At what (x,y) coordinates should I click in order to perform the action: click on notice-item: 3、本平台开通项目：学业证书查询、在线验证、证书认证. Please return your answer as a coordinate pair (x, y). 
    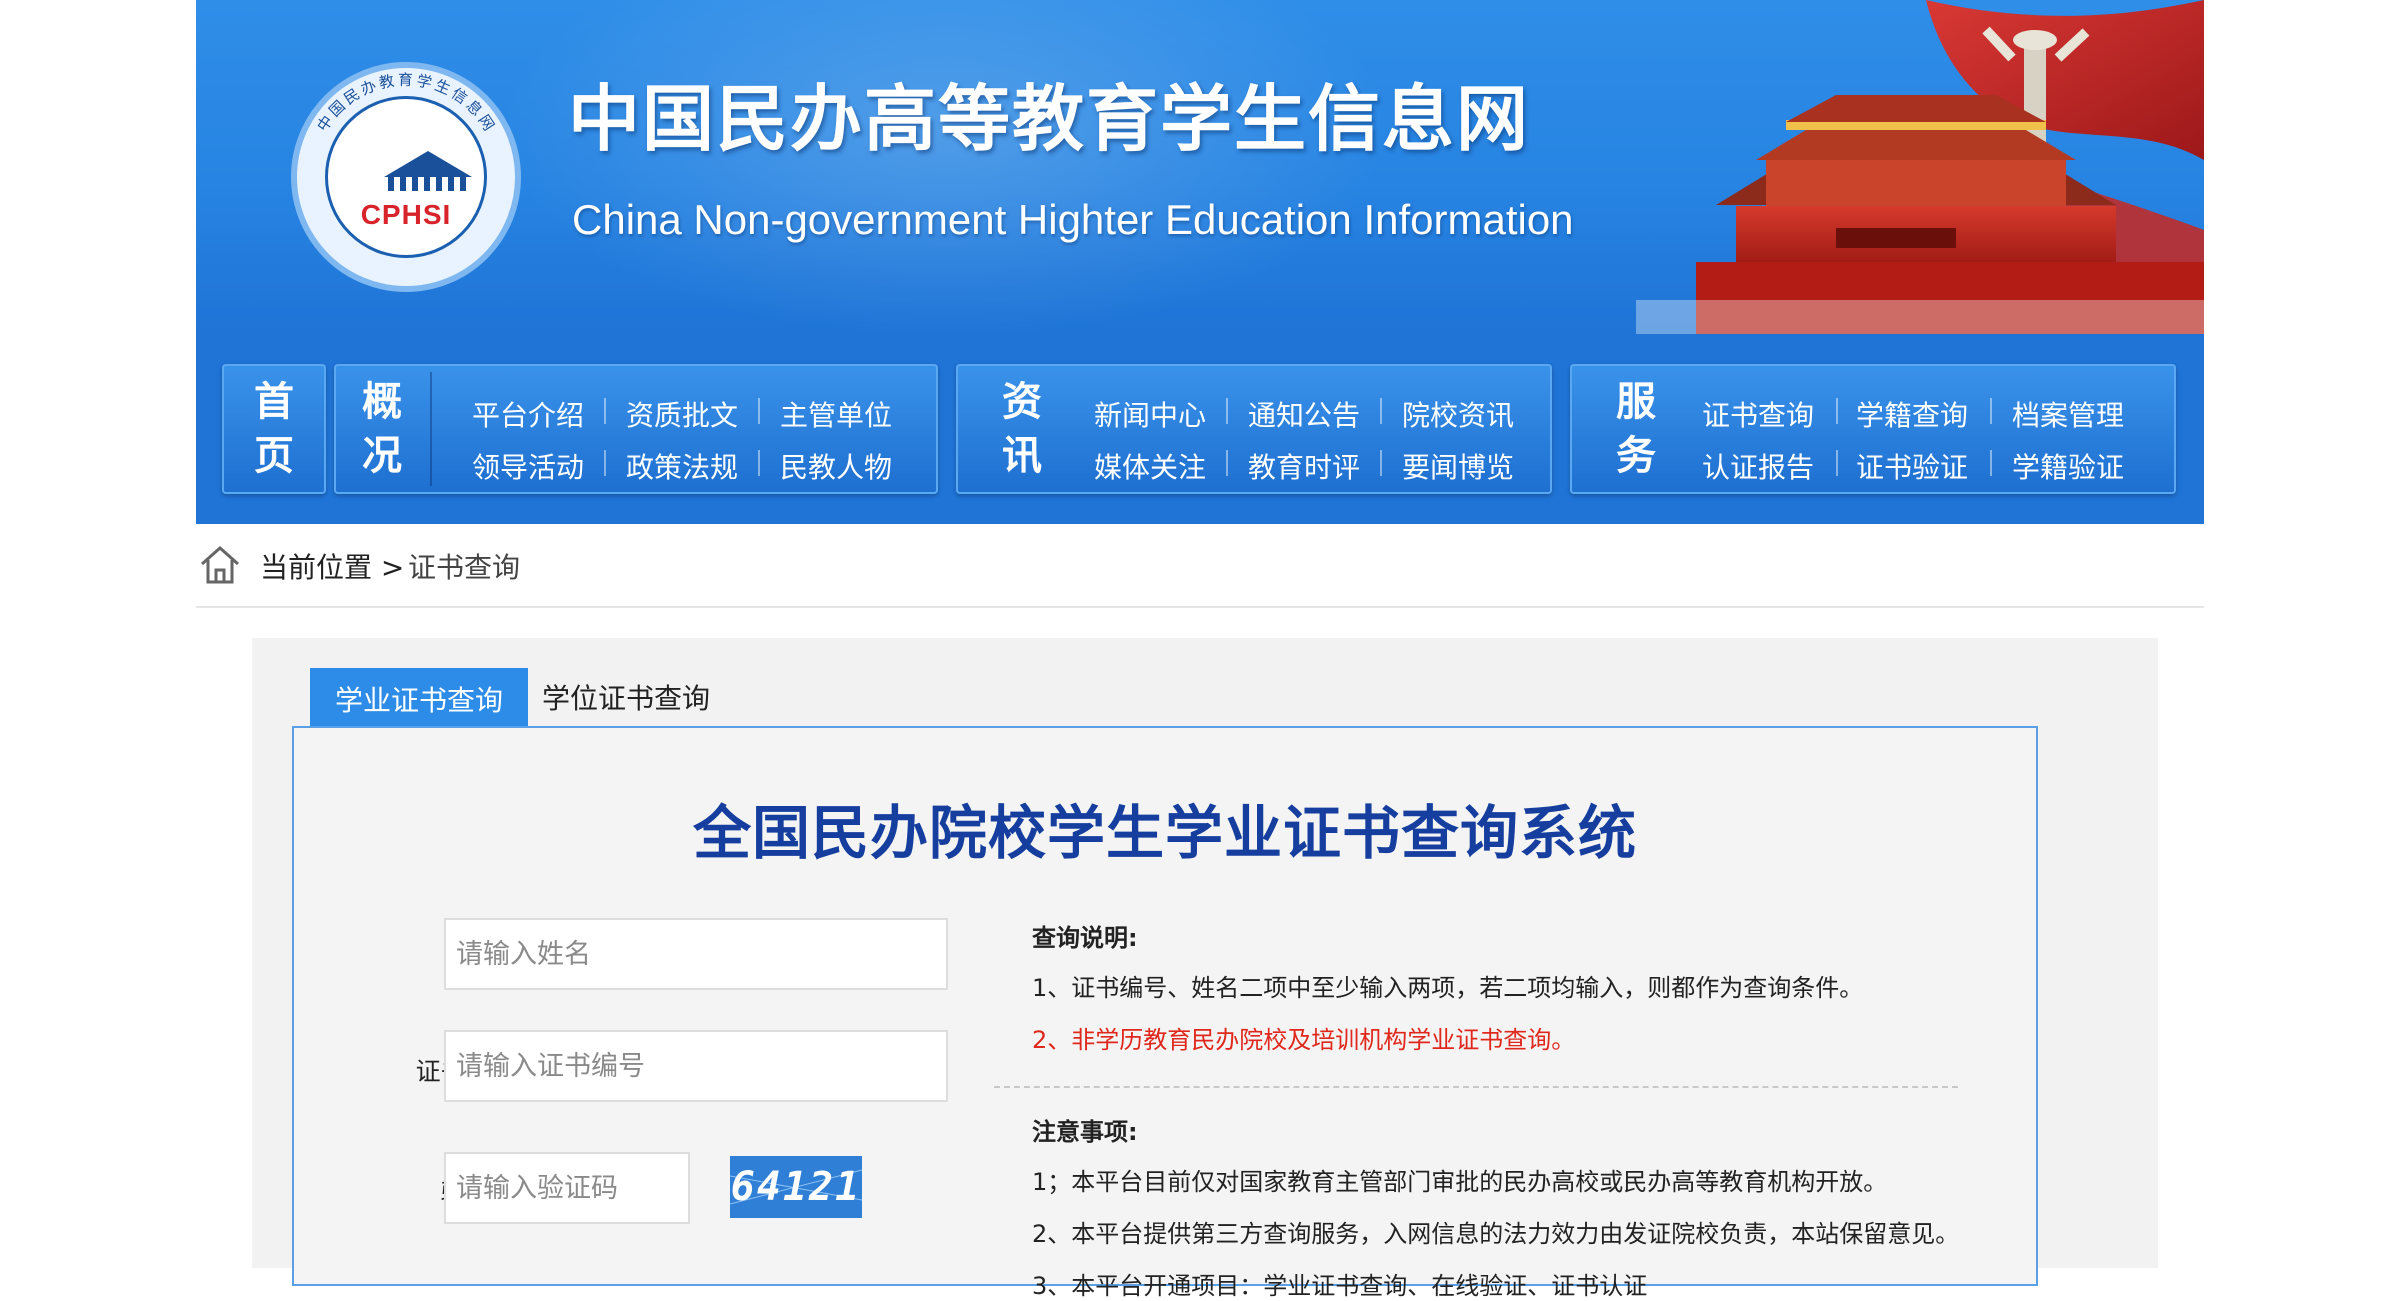
    Looking at the image, I should click on (1340, 1286).